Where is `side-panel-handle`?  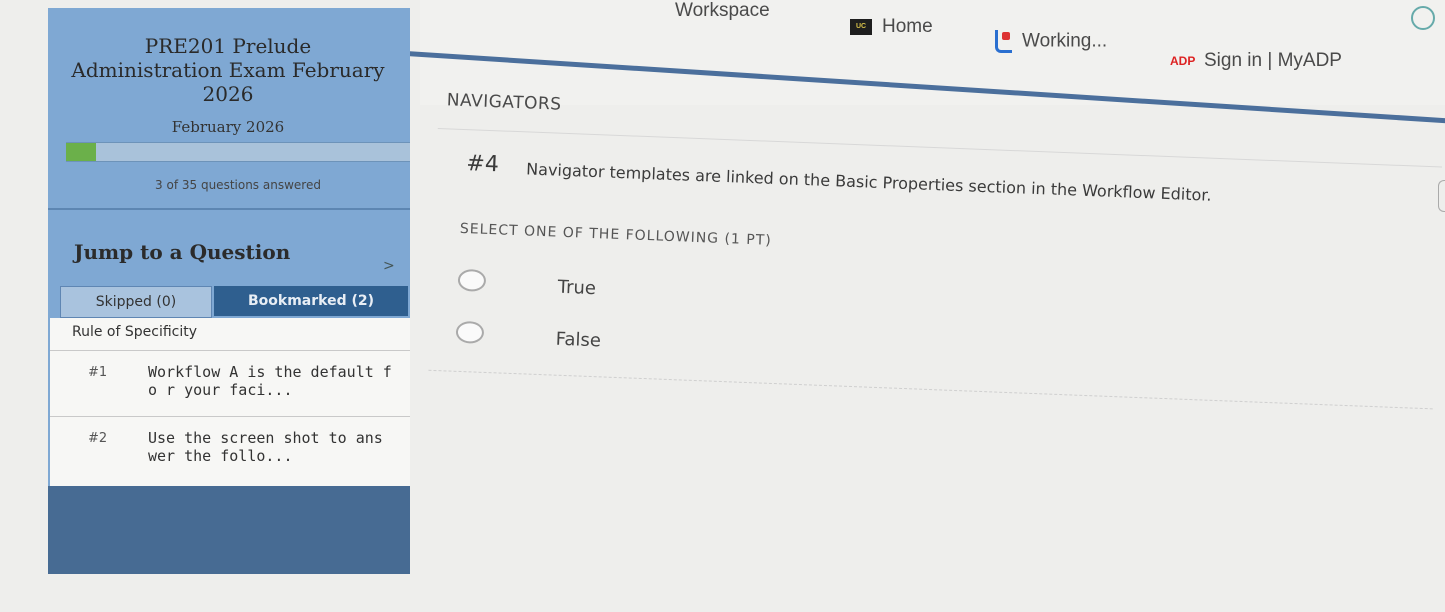
side-panel-handle is located at coordinates (1441, 196).